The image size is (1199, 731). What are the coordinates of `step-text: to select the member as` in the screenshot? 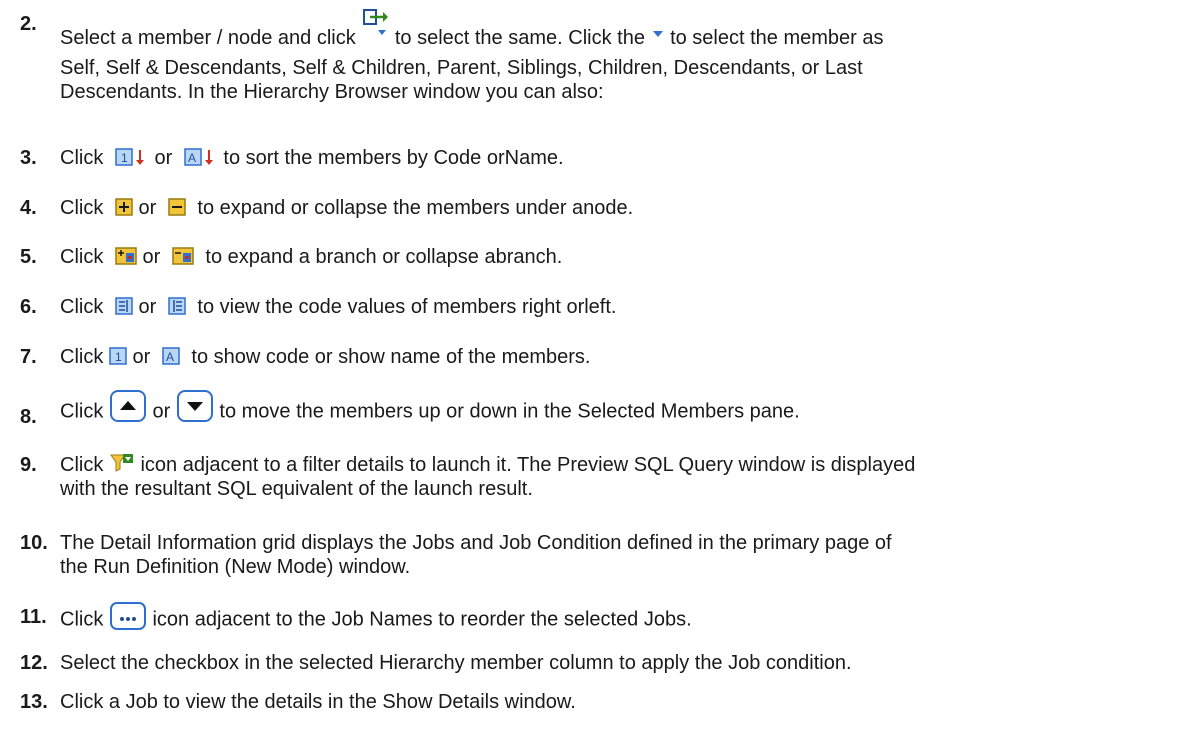 It's located at (777, 38).